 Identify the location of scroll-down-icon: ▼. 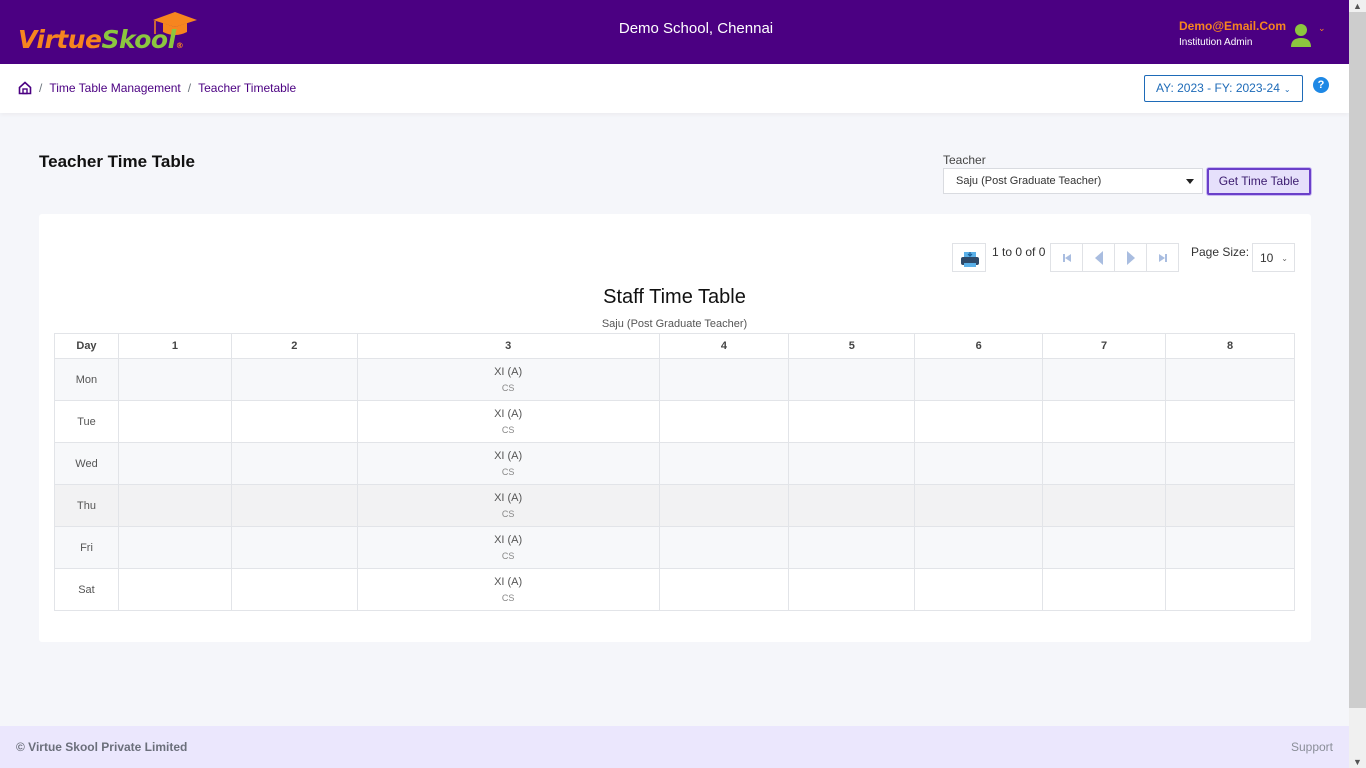
(1357, 762).